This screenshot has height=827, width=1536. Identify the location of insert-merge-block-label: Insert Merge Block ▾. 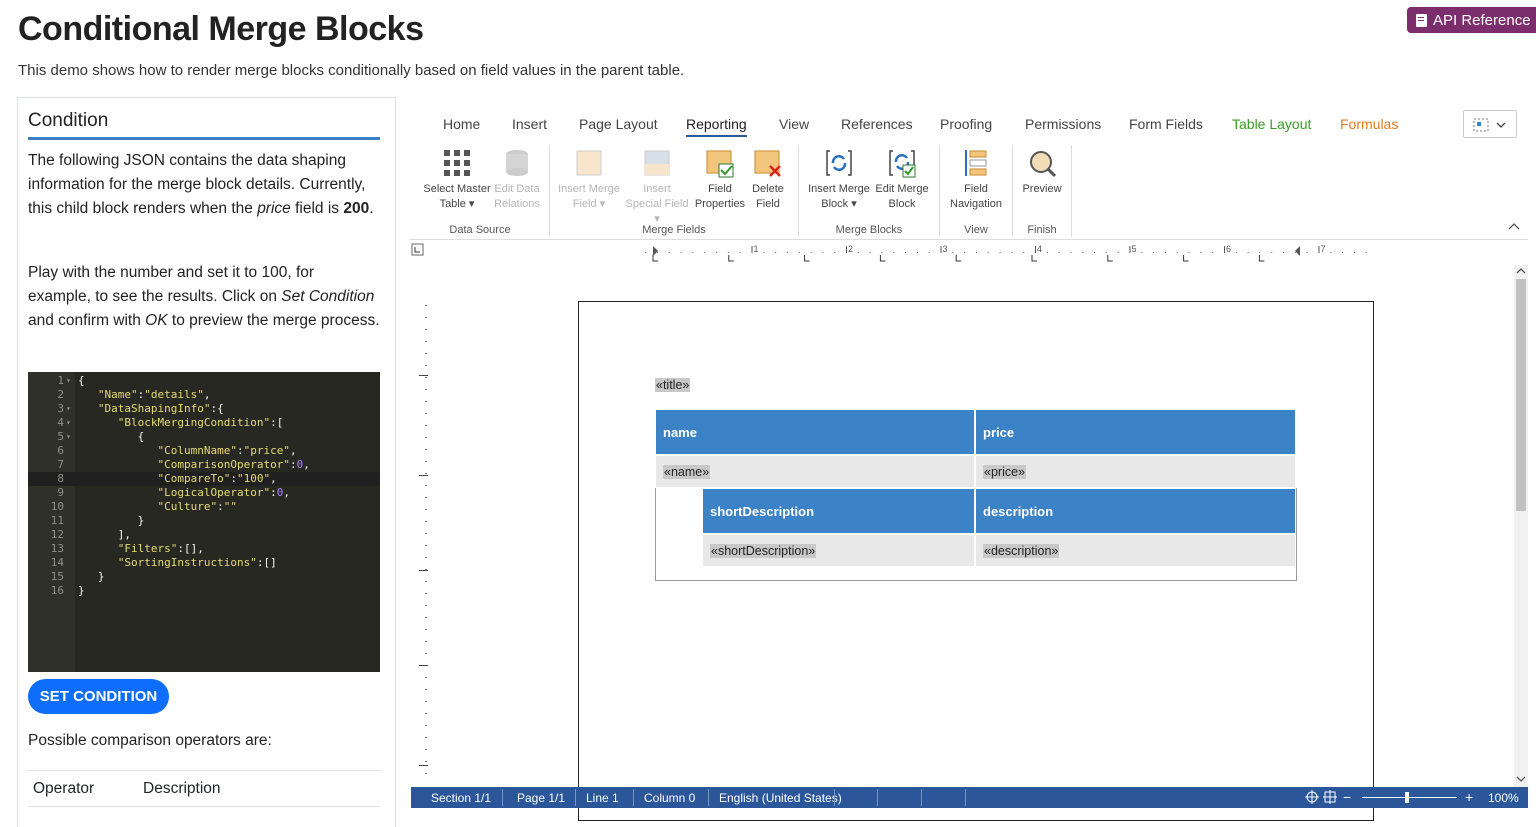
(839, 196).